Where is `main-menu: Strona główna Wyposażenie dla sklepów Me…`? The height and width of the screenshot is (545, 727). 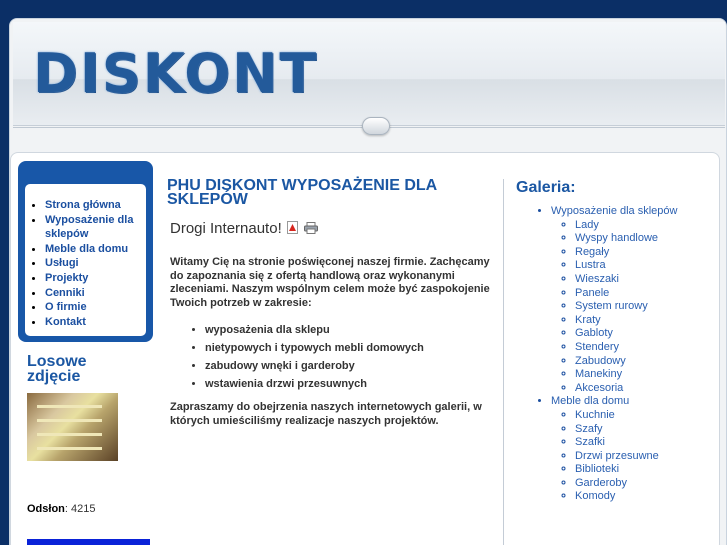 main-menu: Strona główna Wyposażenie dla sklepów Me… is located at coordinates (85, 251).